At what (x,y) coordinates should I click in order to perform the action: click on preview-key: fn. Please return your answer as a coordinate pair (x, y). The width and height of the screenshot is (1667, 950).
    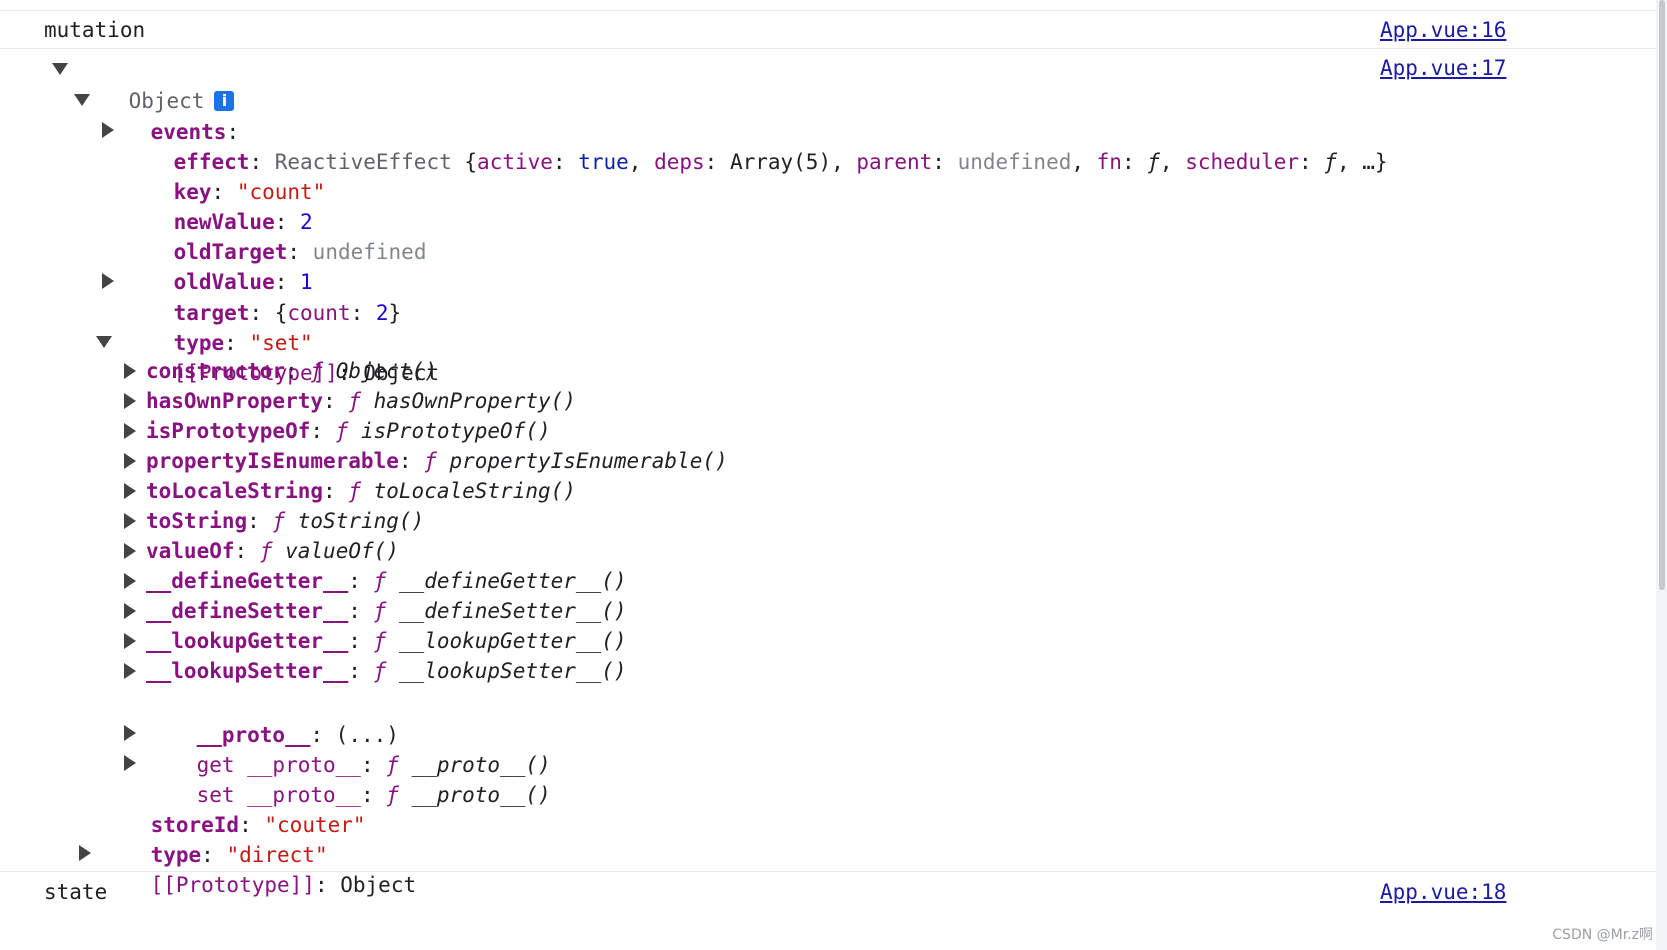
    Looking at the image, I should click on (1109, 162).